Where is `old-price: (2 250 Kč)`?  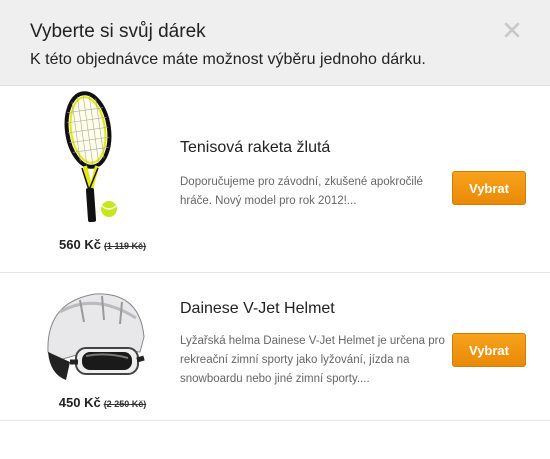
old-price: (2 250 Kč) is located at coordinates (125, 404).